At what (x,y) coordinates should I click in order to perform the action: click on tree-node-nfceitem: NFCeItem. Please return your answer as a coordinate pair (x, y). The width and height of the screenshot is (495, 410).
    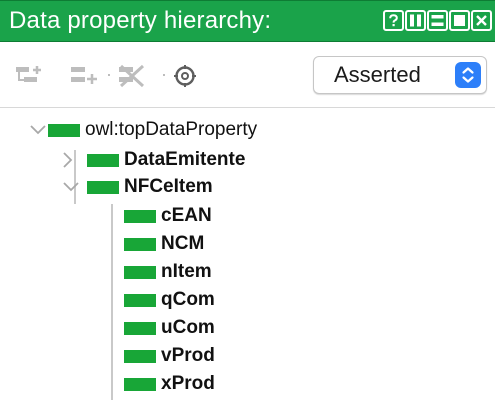
    Looking at the image, I should click on (150, 187).